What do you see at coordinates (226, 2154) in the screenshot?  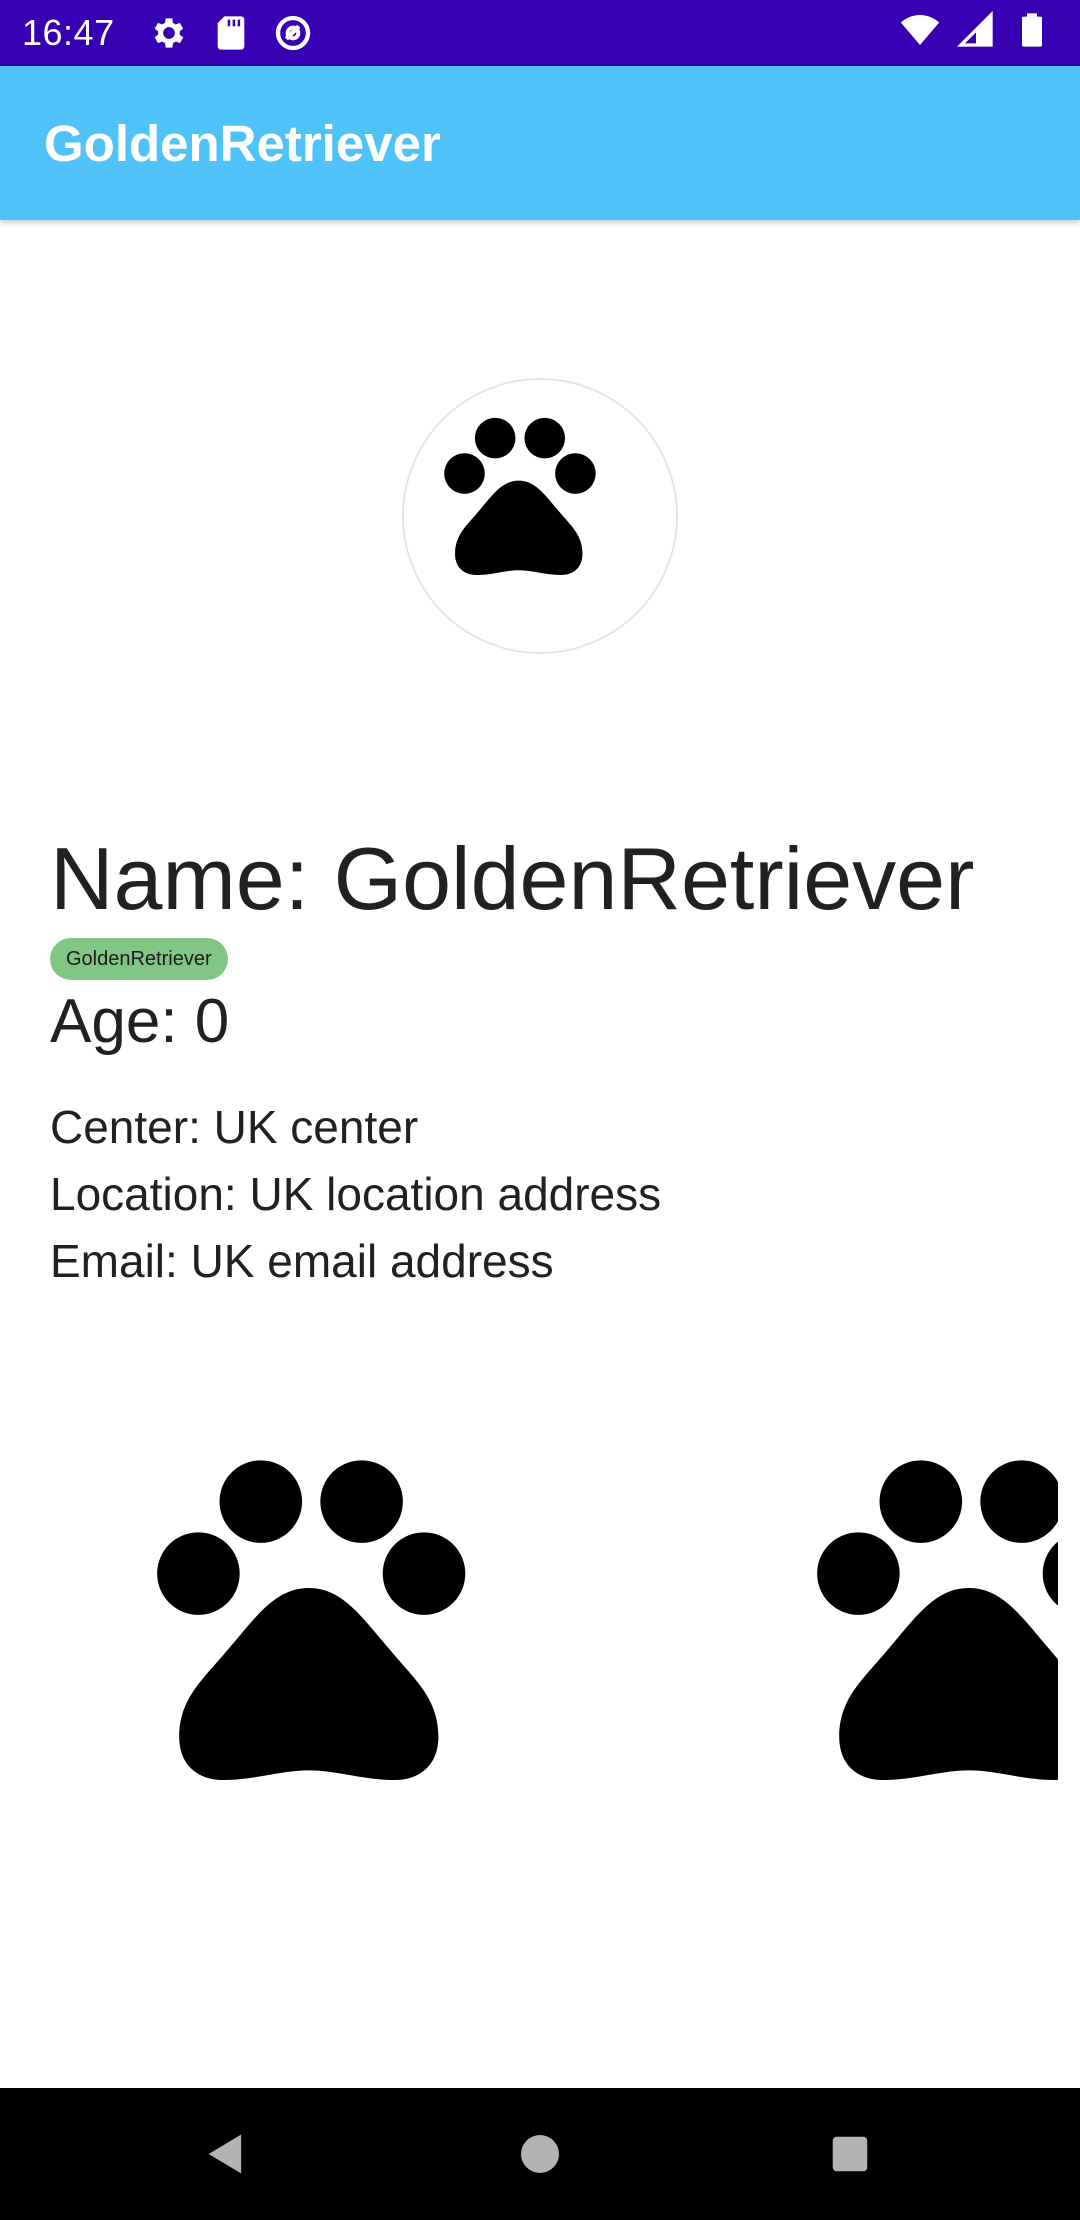 I see `back-icon` at bounding box center [226, 2154].